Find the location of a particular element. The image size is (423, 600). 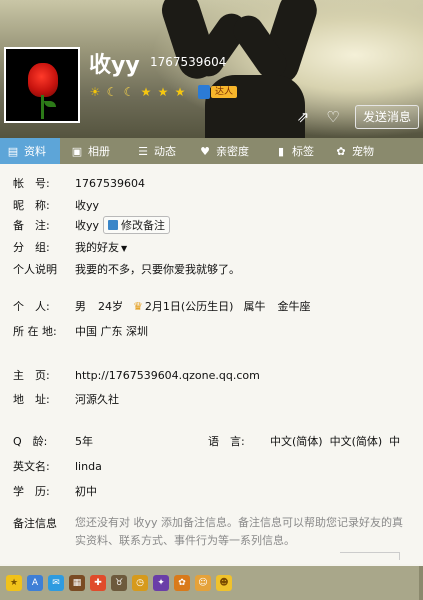

qq-level-indicator: ☀ ☾ ☾ ★ ★ ★ 达人 is located at coordinates (163, 92).